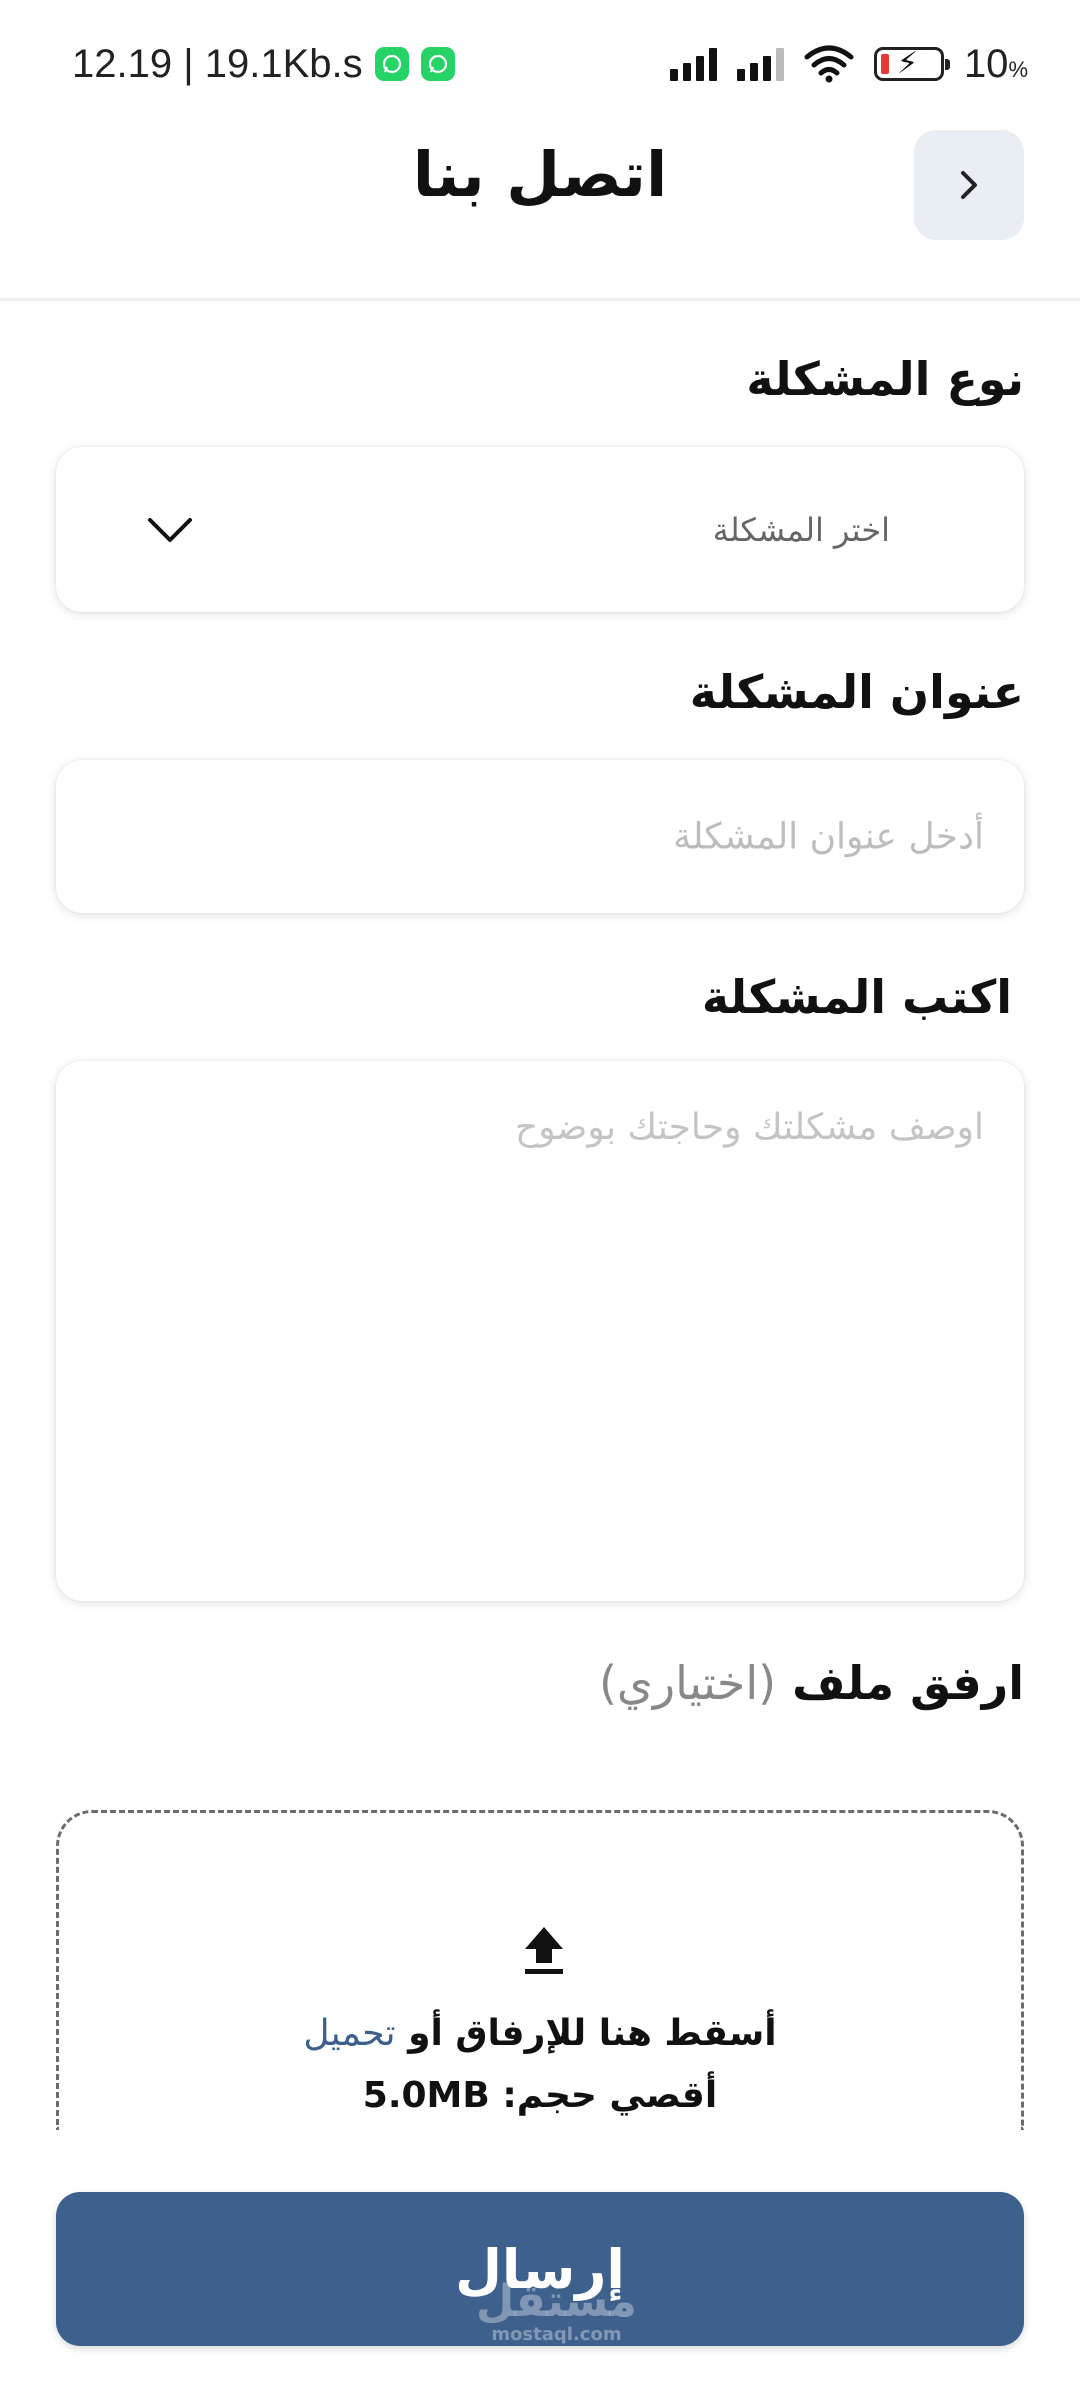 Image resolution: width=1080 pixels, height=2400 pixels. I want to click on upload-link: تحميل, so click(349, 2033).